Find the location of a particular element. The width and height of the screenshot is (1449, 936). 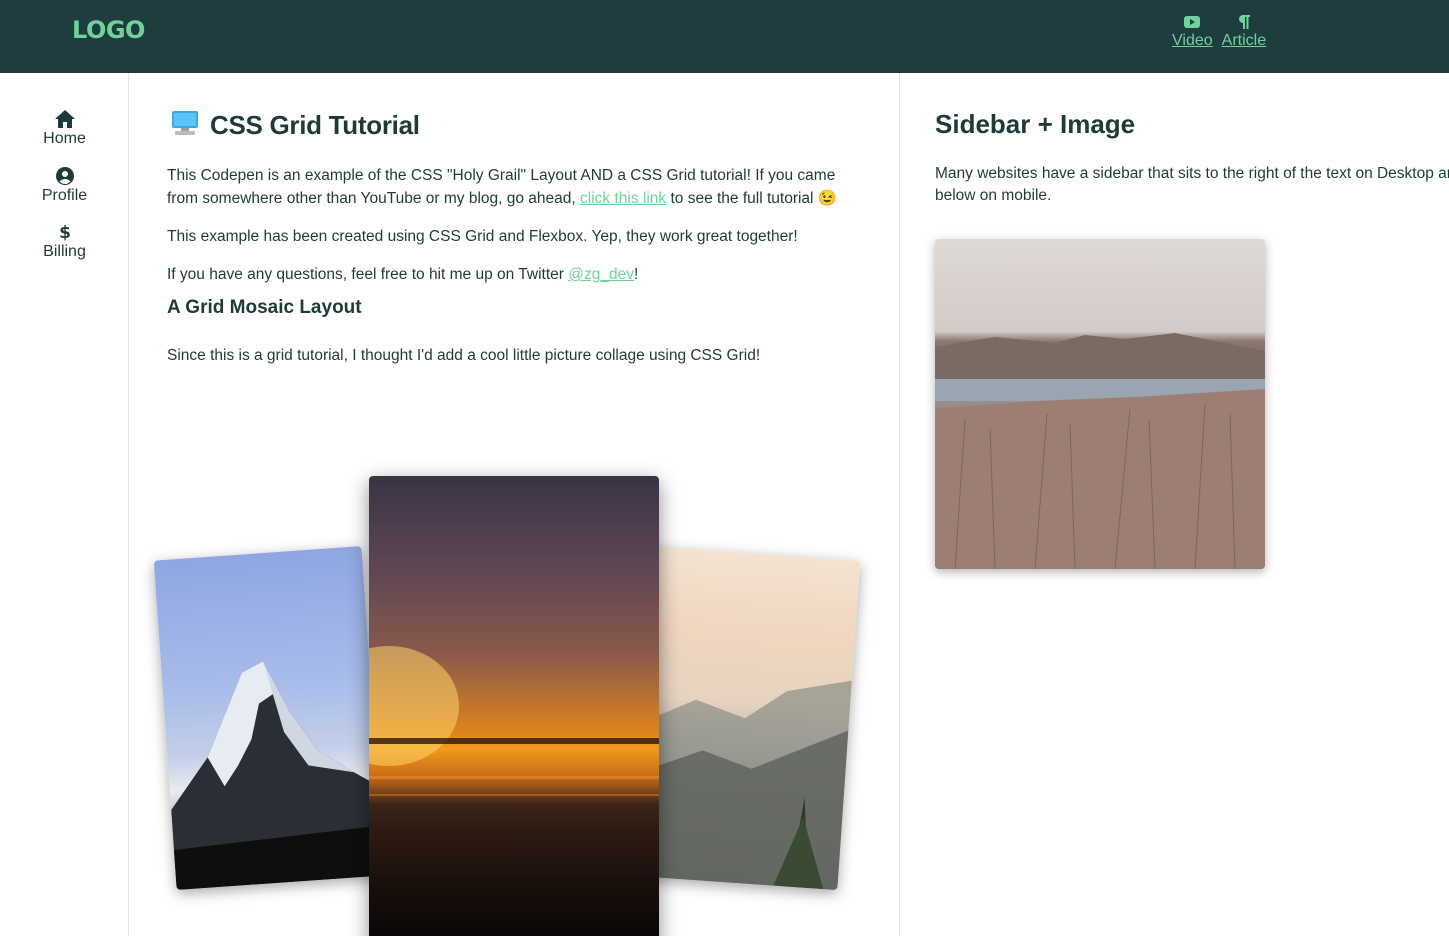

sunset-photo is located at coordinates (514, 706).